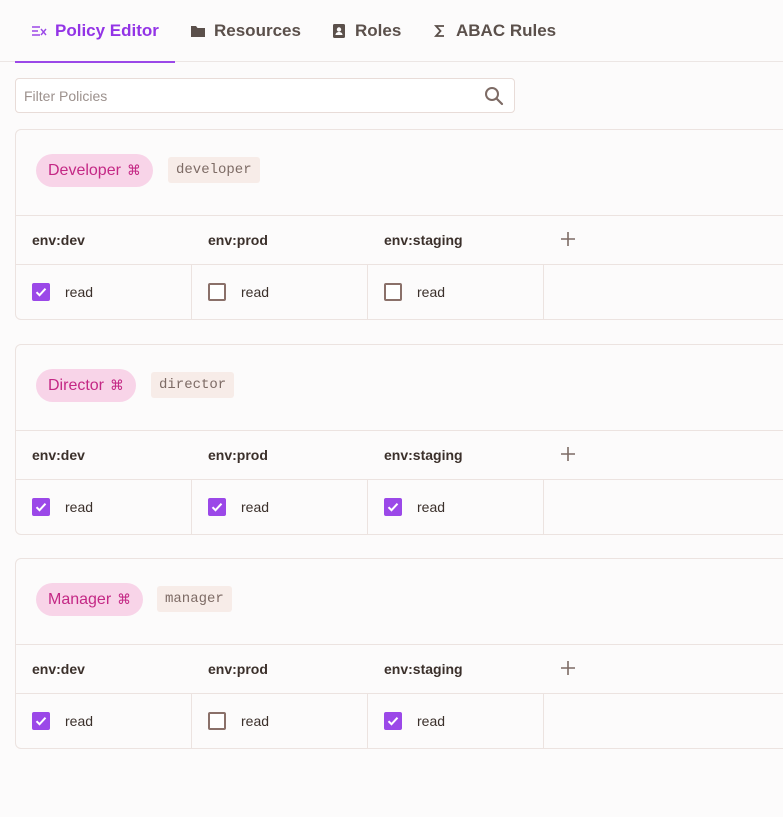  I want to click on role-name: Director, so click(76, 385).